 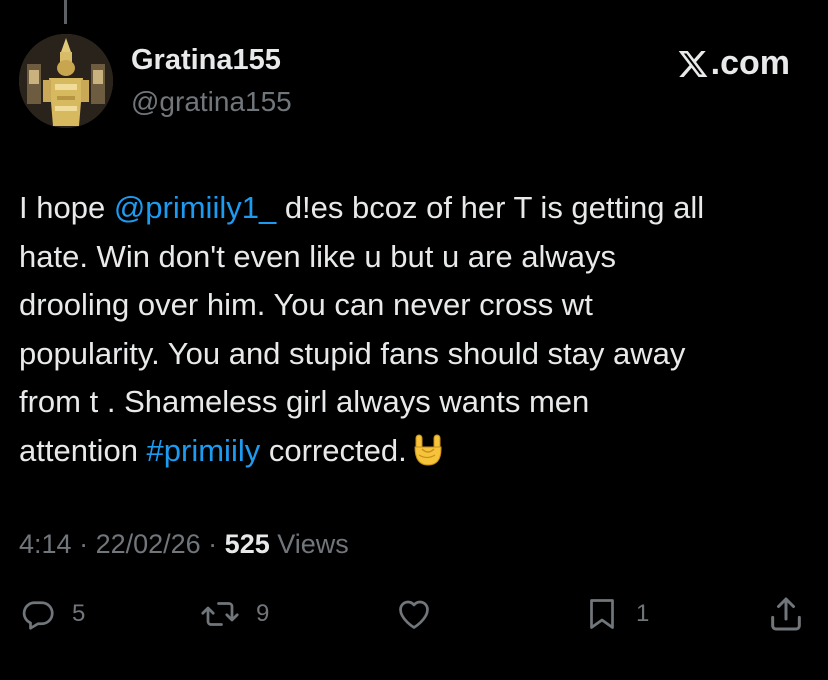 I want to click on repost-icon, so click(x=220, y=614).